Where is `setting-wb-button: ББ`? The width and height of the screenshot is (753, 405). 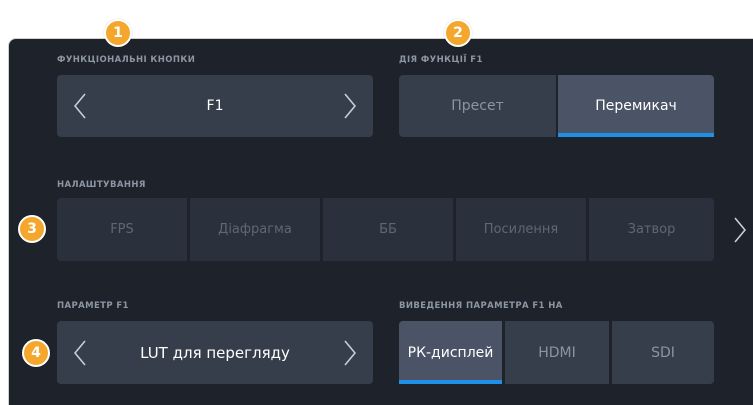 setting-wb-button: ББ is located at coordinates (388, 229).